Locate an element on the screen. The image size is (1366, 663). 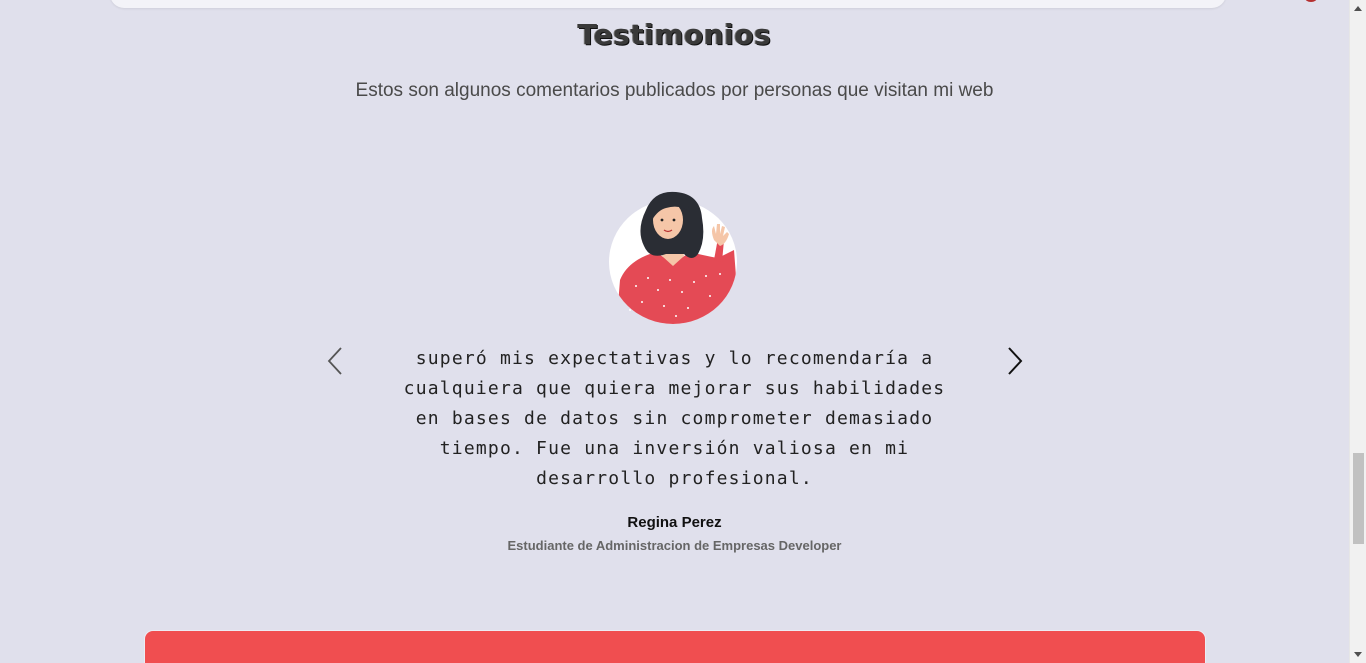
testimonial-author-name: Regina Perez is located at coordinates (674, 522).